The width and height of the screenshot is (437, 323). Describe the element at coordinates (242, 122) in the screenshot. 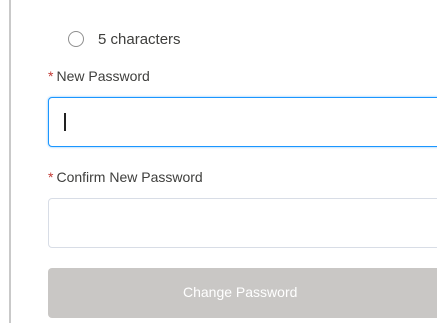

I see `new-password-input` at that location.